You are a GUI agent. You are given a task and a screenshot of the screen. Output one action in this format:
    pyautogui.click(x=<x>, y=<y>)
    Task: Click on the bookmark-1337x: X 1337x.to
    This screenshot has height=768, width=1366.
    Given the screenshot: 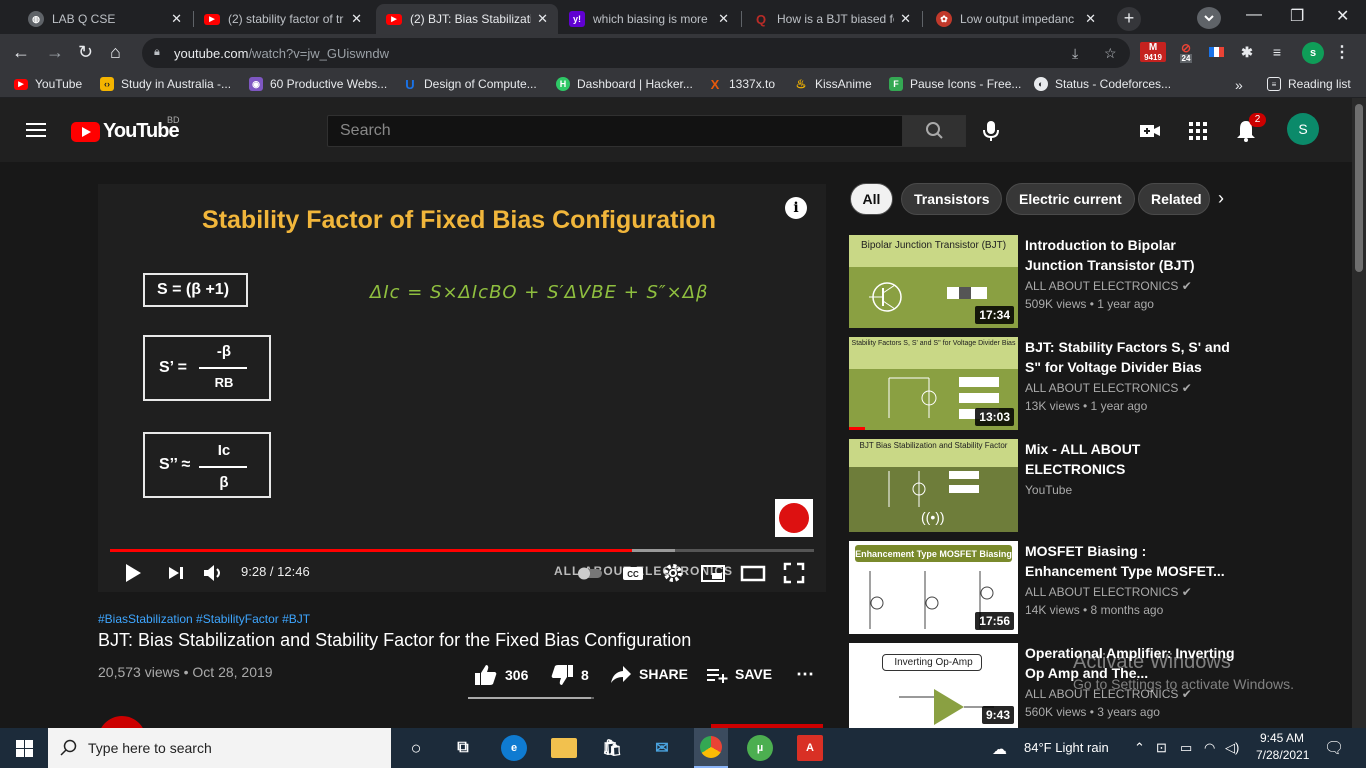 What is the action you would take?
    pyautogui.click(x=741, y=84)
    